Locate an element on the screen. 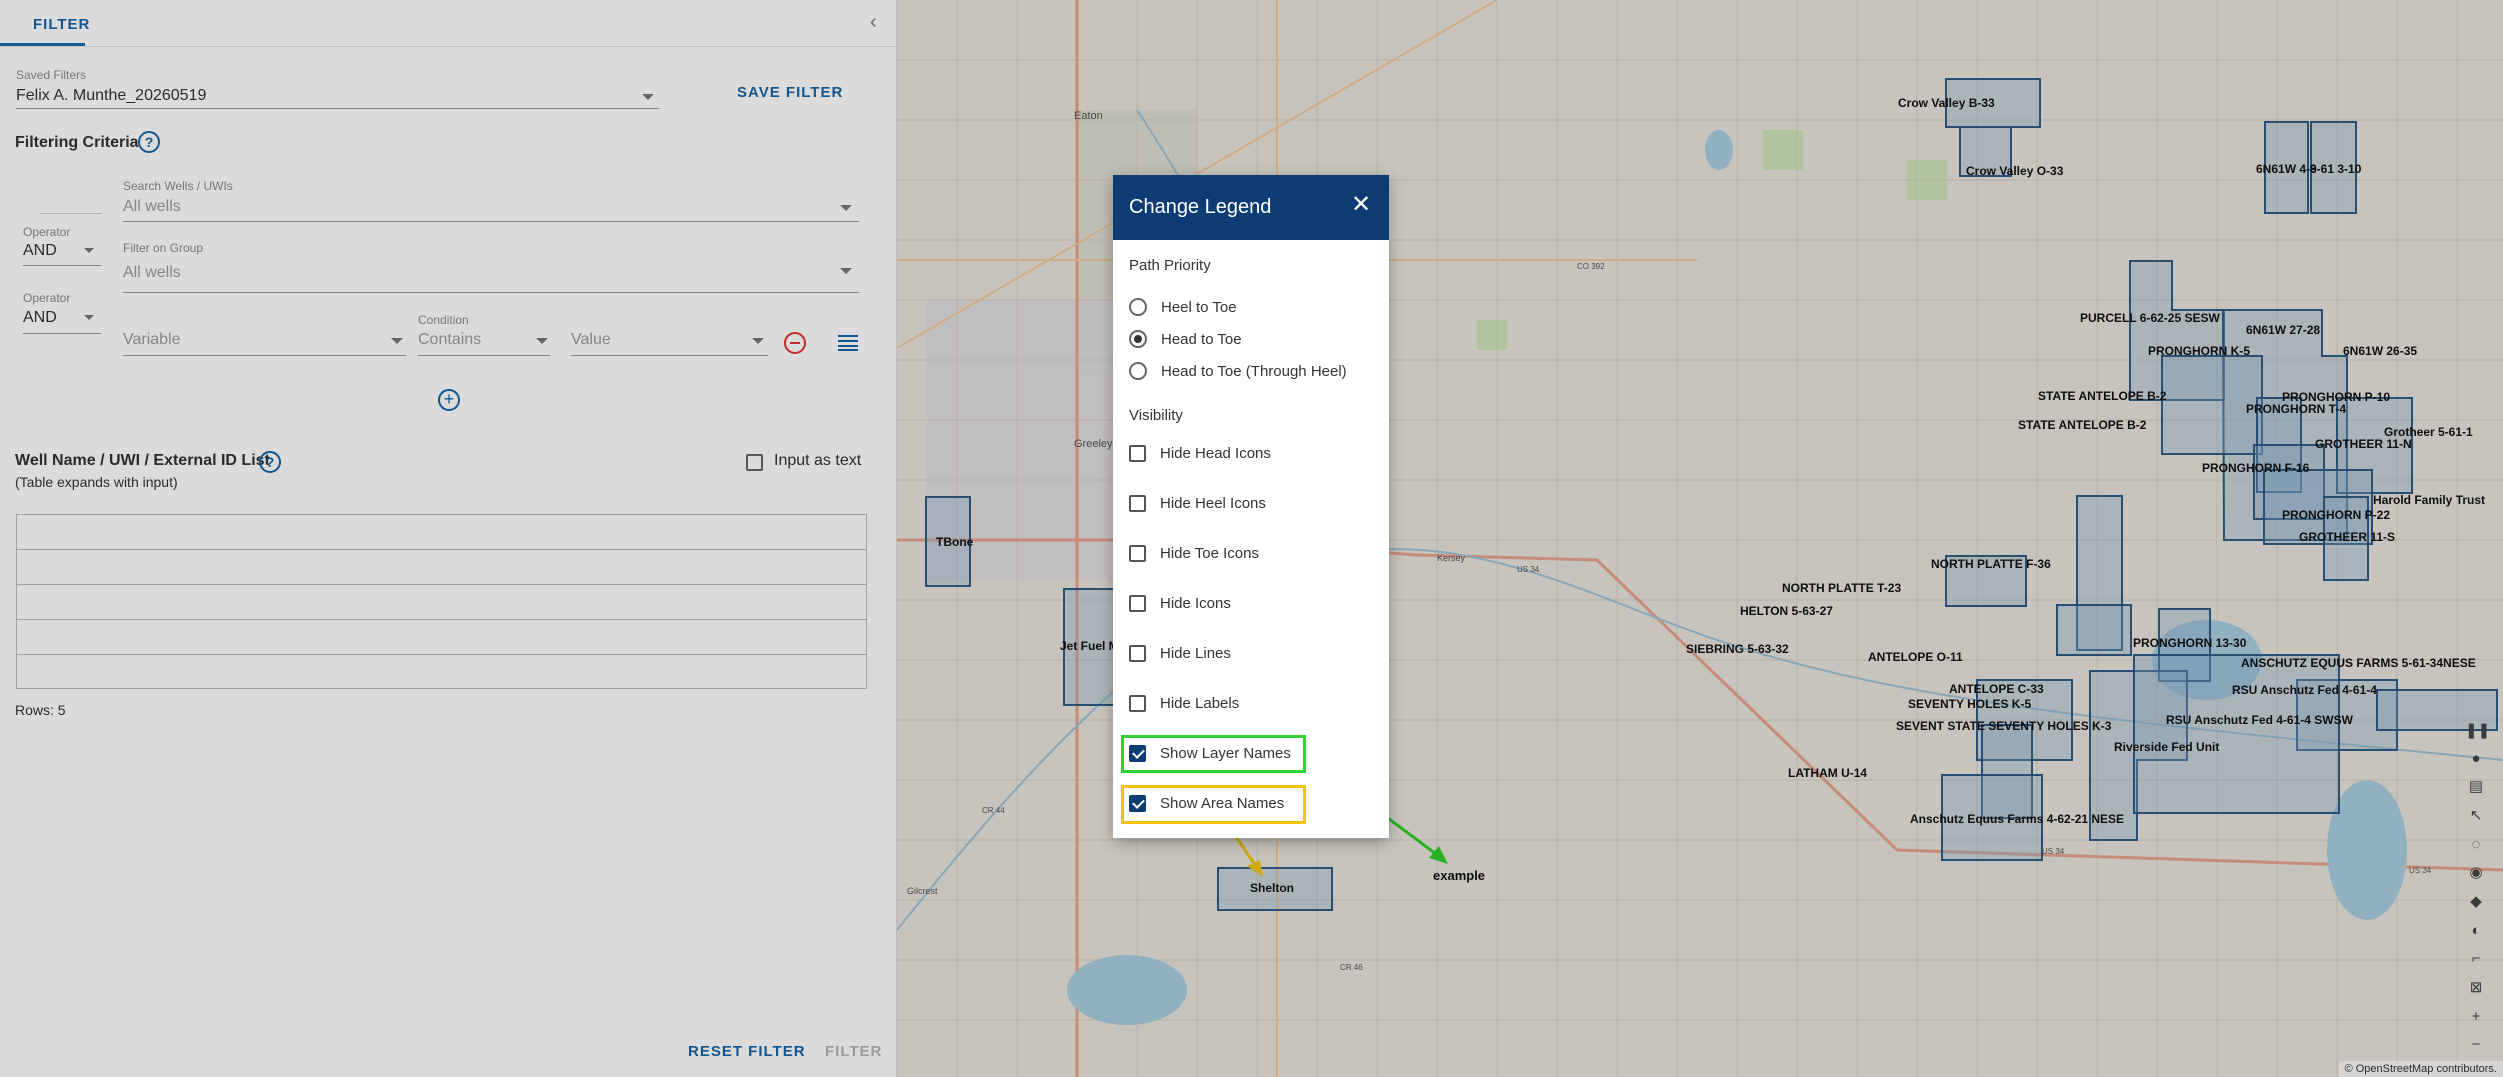 The height and width of the screenshot is (1077, 2503). option-label: Head to Toe (Through Heel) is located at coordinates (1254, 371).